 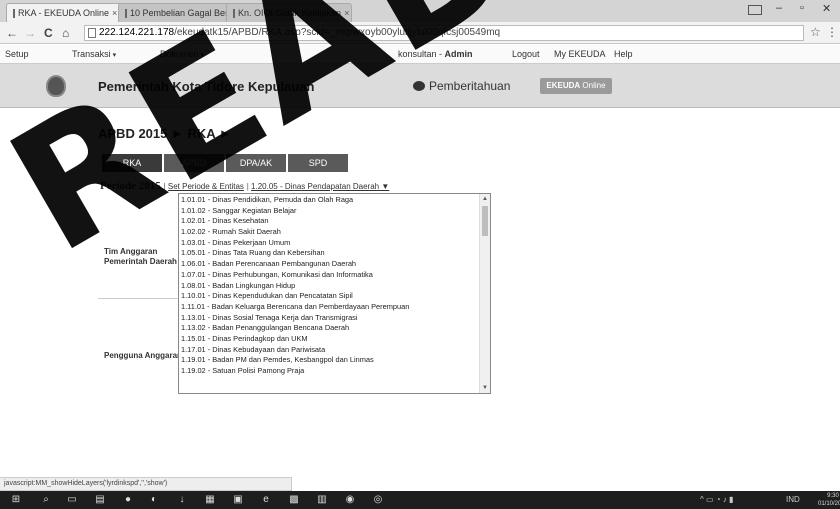 What do you see at coordinates (458, 54) in the screenshot?
I see `user-name: Admin` at bounding box center [458, 54].